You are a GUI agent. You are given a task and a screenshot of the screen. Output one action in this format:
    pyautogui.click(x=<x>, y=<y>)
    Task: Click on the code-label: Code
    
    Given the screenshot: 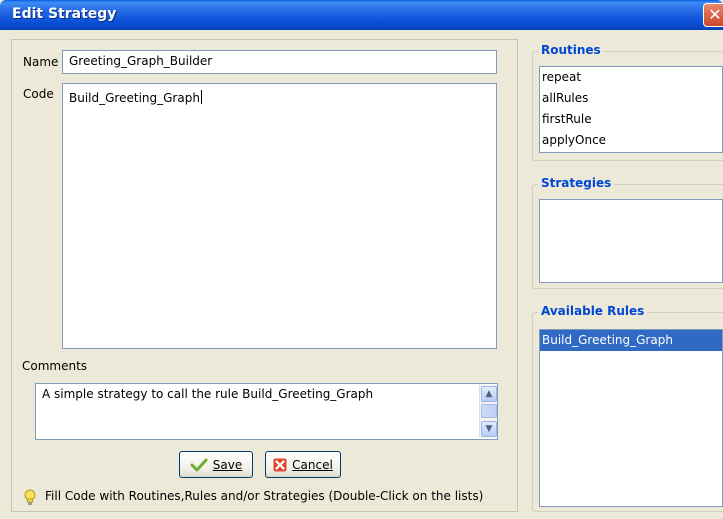 What is the action you would take?
    pyautogui.click(x=38, y=94)
    